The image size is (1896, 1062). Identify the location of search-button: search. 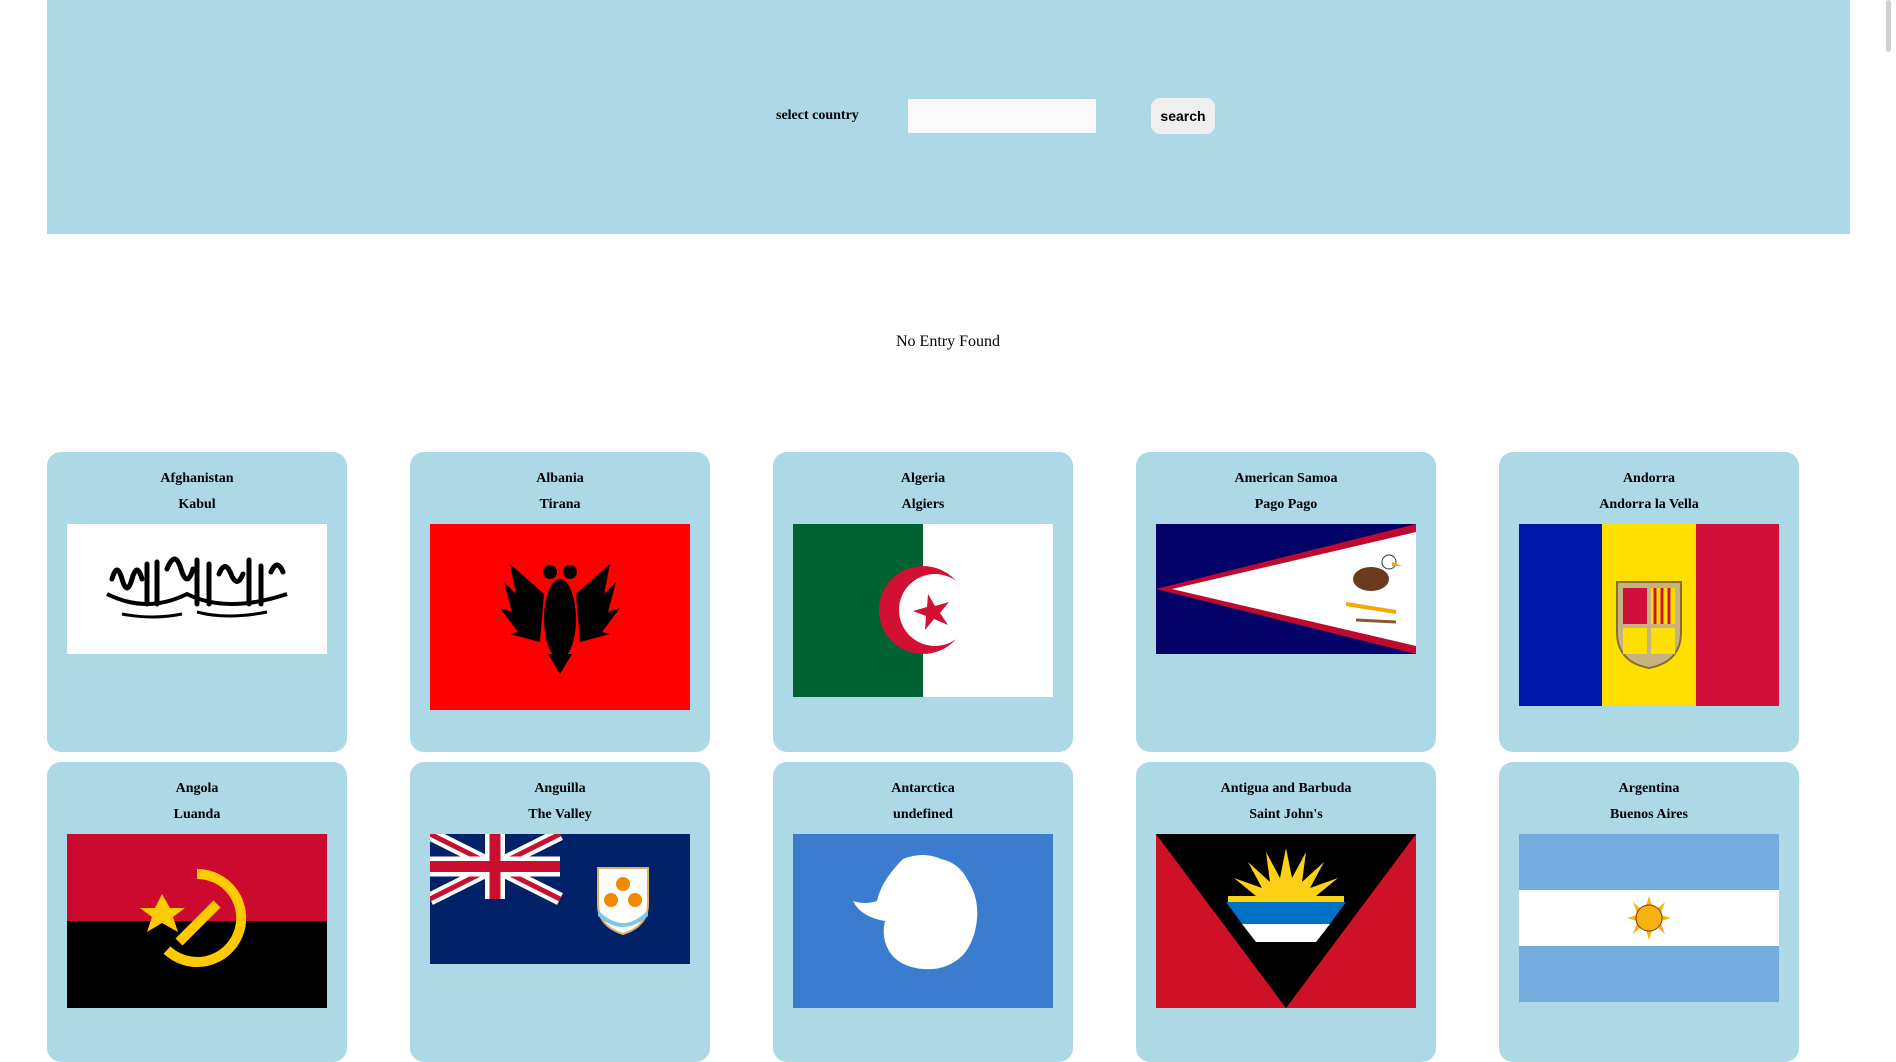
(1183, 116).